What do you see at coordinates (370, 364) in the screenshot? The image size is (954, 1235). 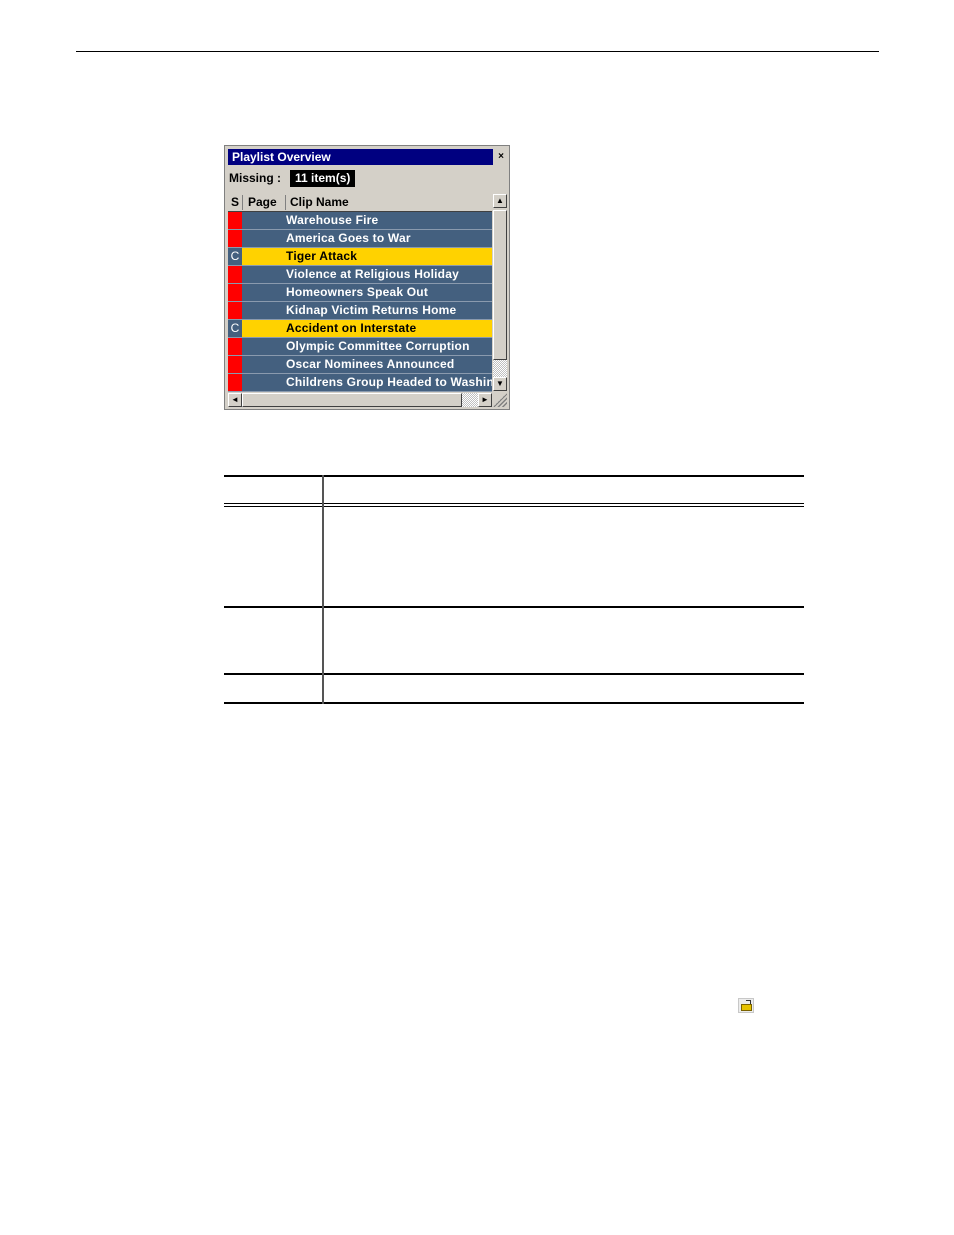 I see `clip-name-cell: Oscar Nominees Announced` at bounding box center [370, 364].